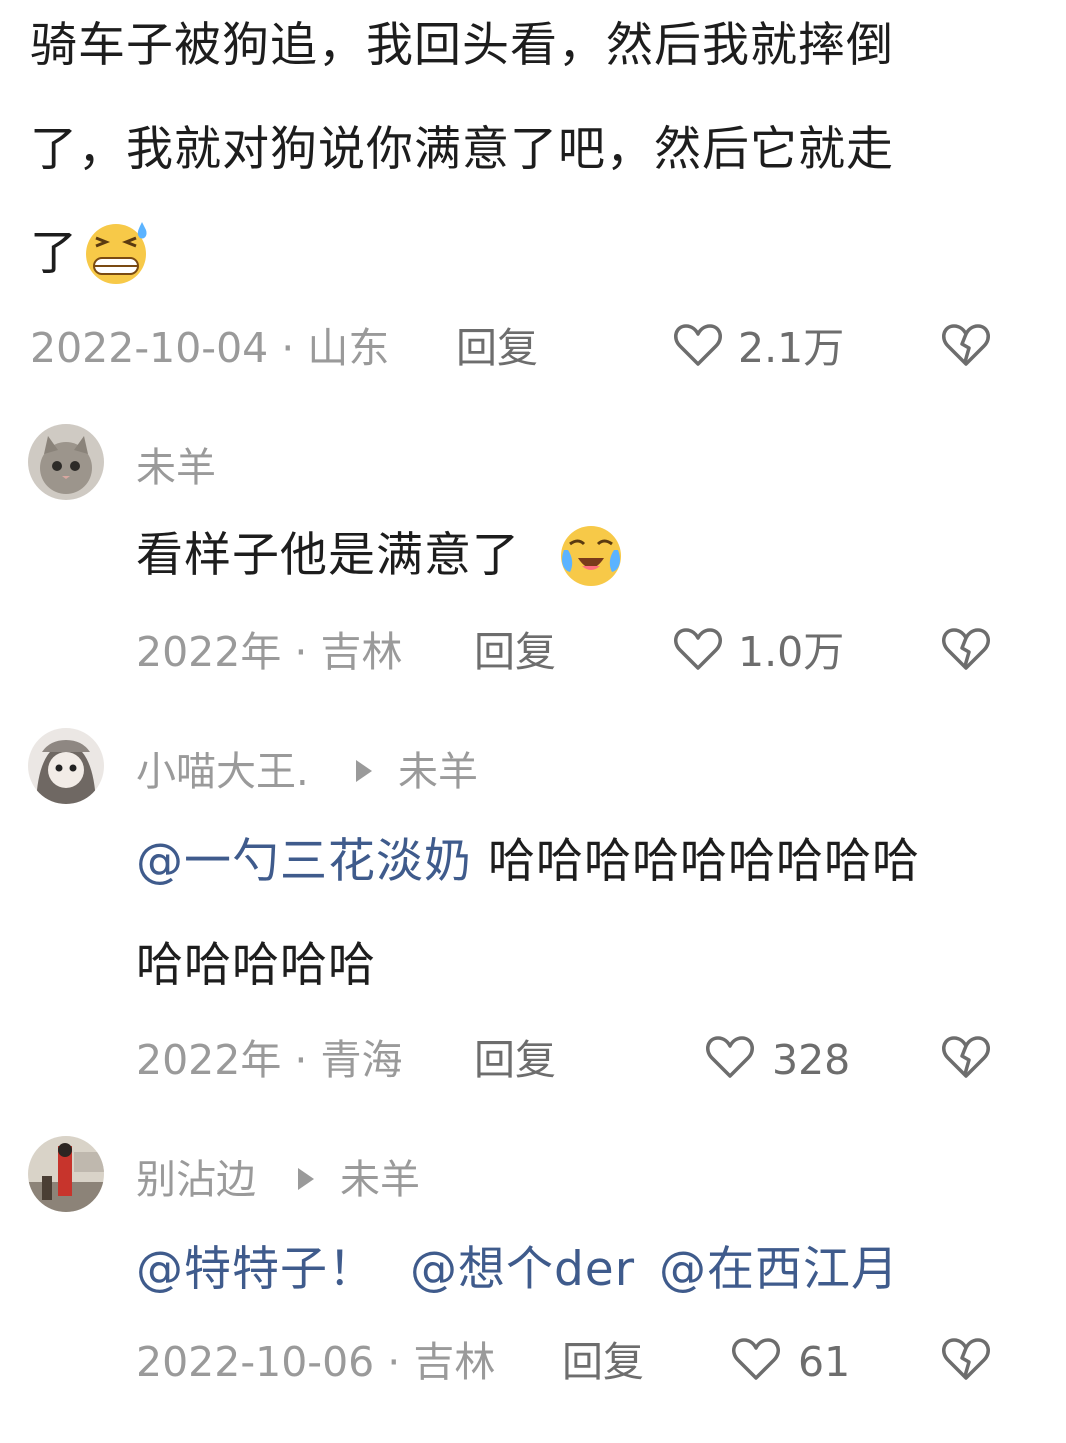  What do you see at coordinates (269, 1060) in the screenshot?
I see `reply-meta: 2022年 · 青海` at bounding box center [269, 1060].